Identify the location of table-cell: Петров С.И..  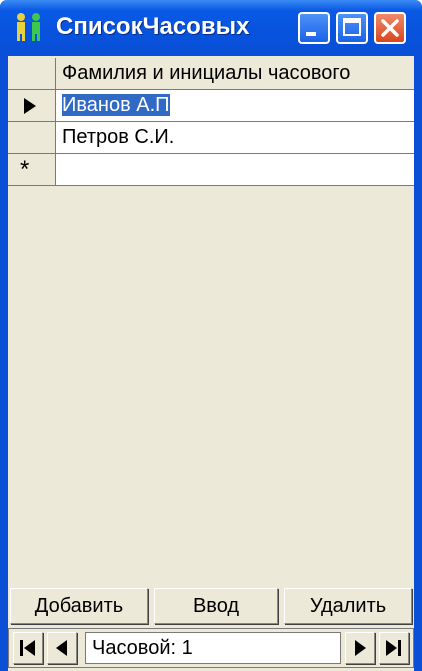
(235, 138).